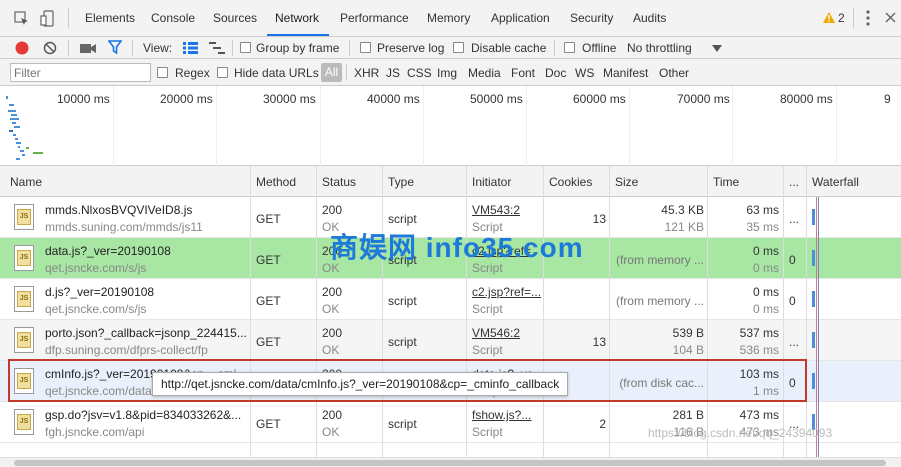  Describe the element at coordinates (835, 182) in the screenshot. I see `column-waterfall: Waterfall` at that location.